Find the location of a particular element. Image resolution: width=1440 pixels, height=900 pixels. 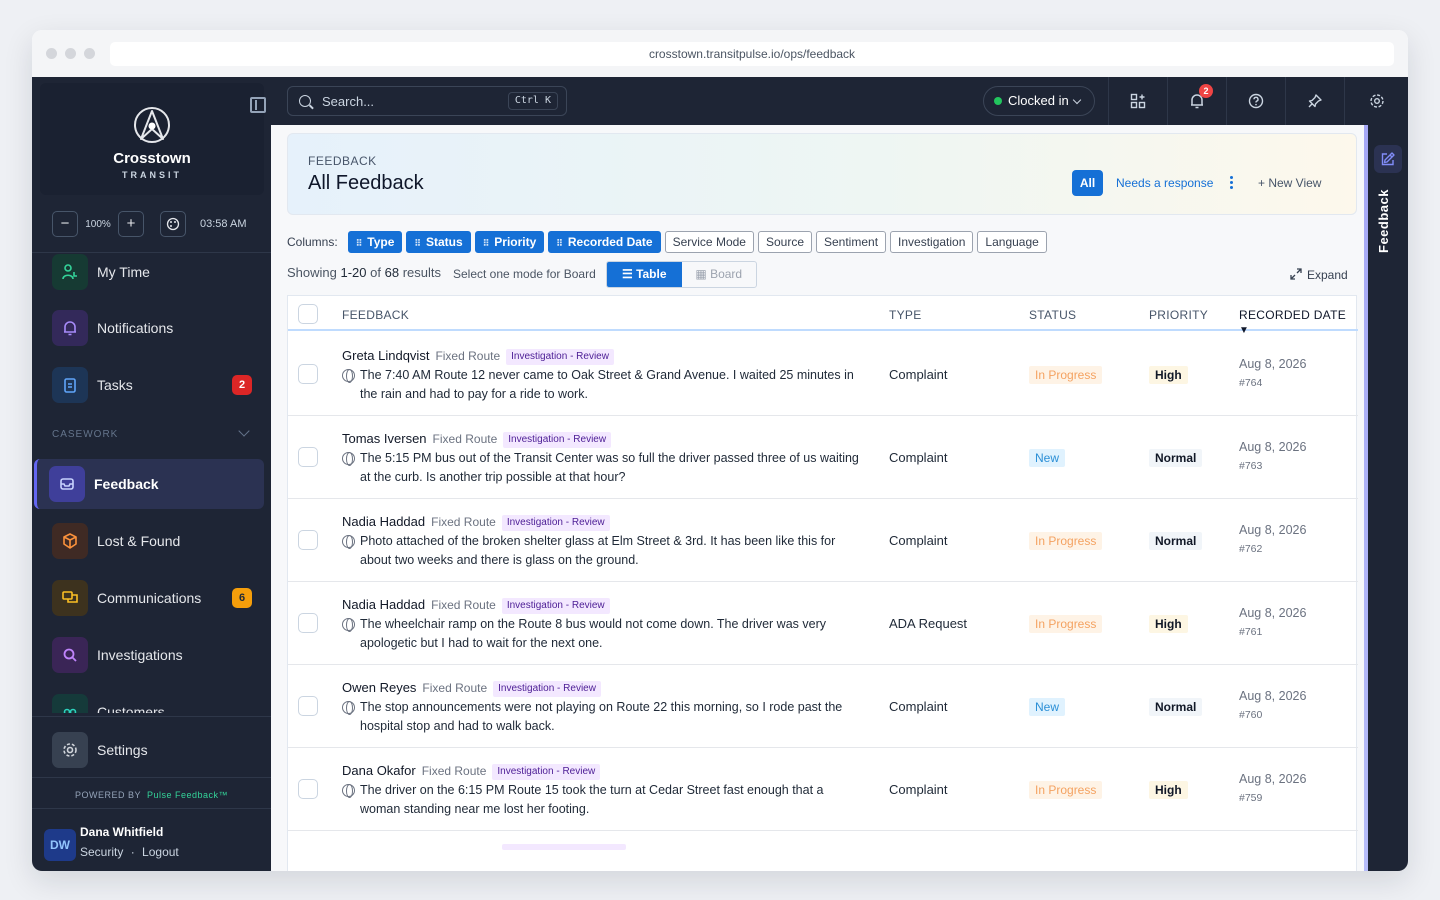

column-header-status: STATUS is located at coordinates (1052, 315).